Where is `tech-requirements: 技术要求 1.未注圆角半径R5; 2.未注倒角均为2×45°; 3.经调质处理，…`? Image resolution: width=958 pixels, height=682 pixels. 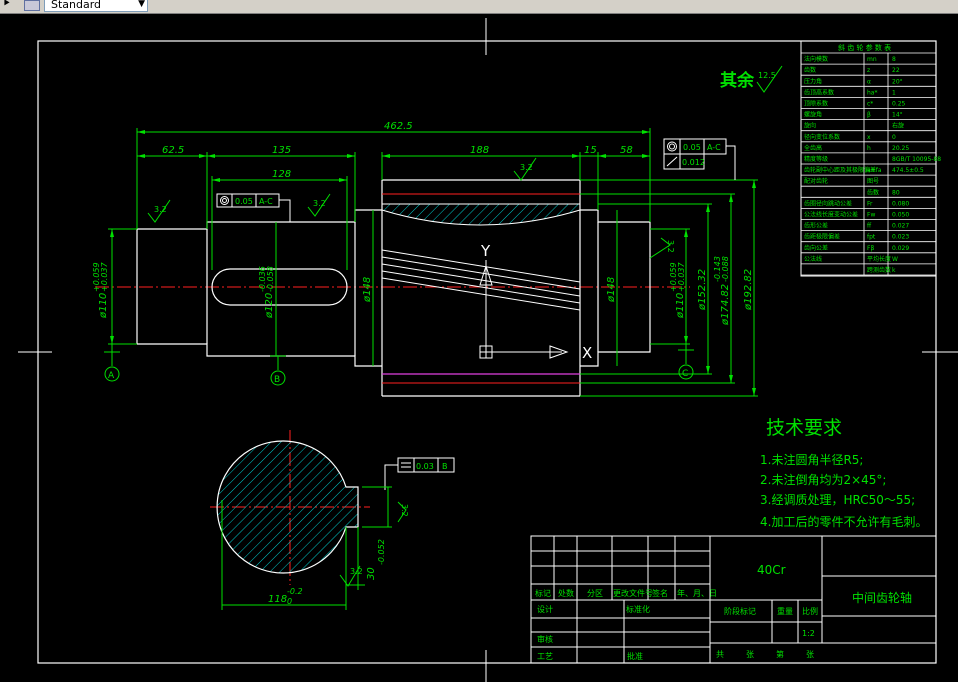 tech-requirements: 技术要求 1.未注圆角半径R5; 2.未注倒角均为2×45°; 3.经调质处理，… is located at coordinates (843, 473).